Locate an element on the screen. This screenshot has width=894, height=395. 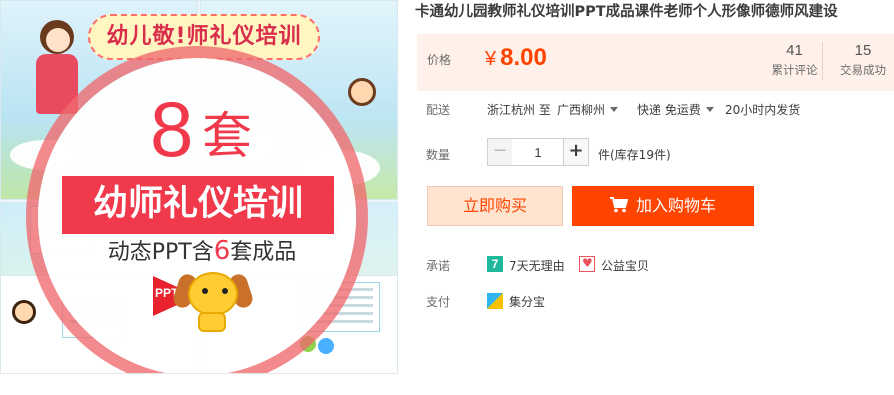
promo-count-unit: 套 is located at coordinates (227, 136).